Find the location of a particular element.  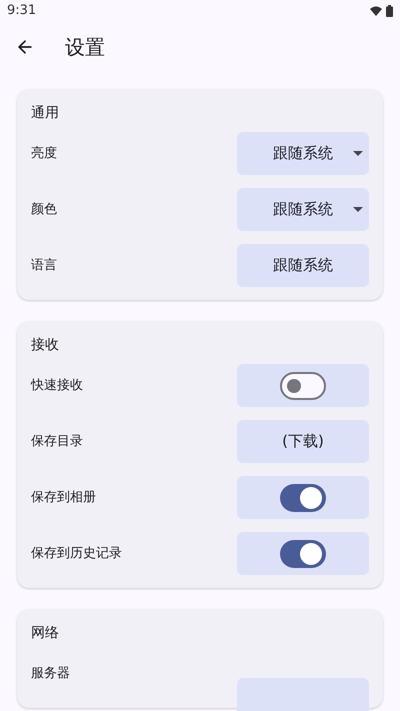

setting-label: 颜色 is located at coordinates (44, 209).